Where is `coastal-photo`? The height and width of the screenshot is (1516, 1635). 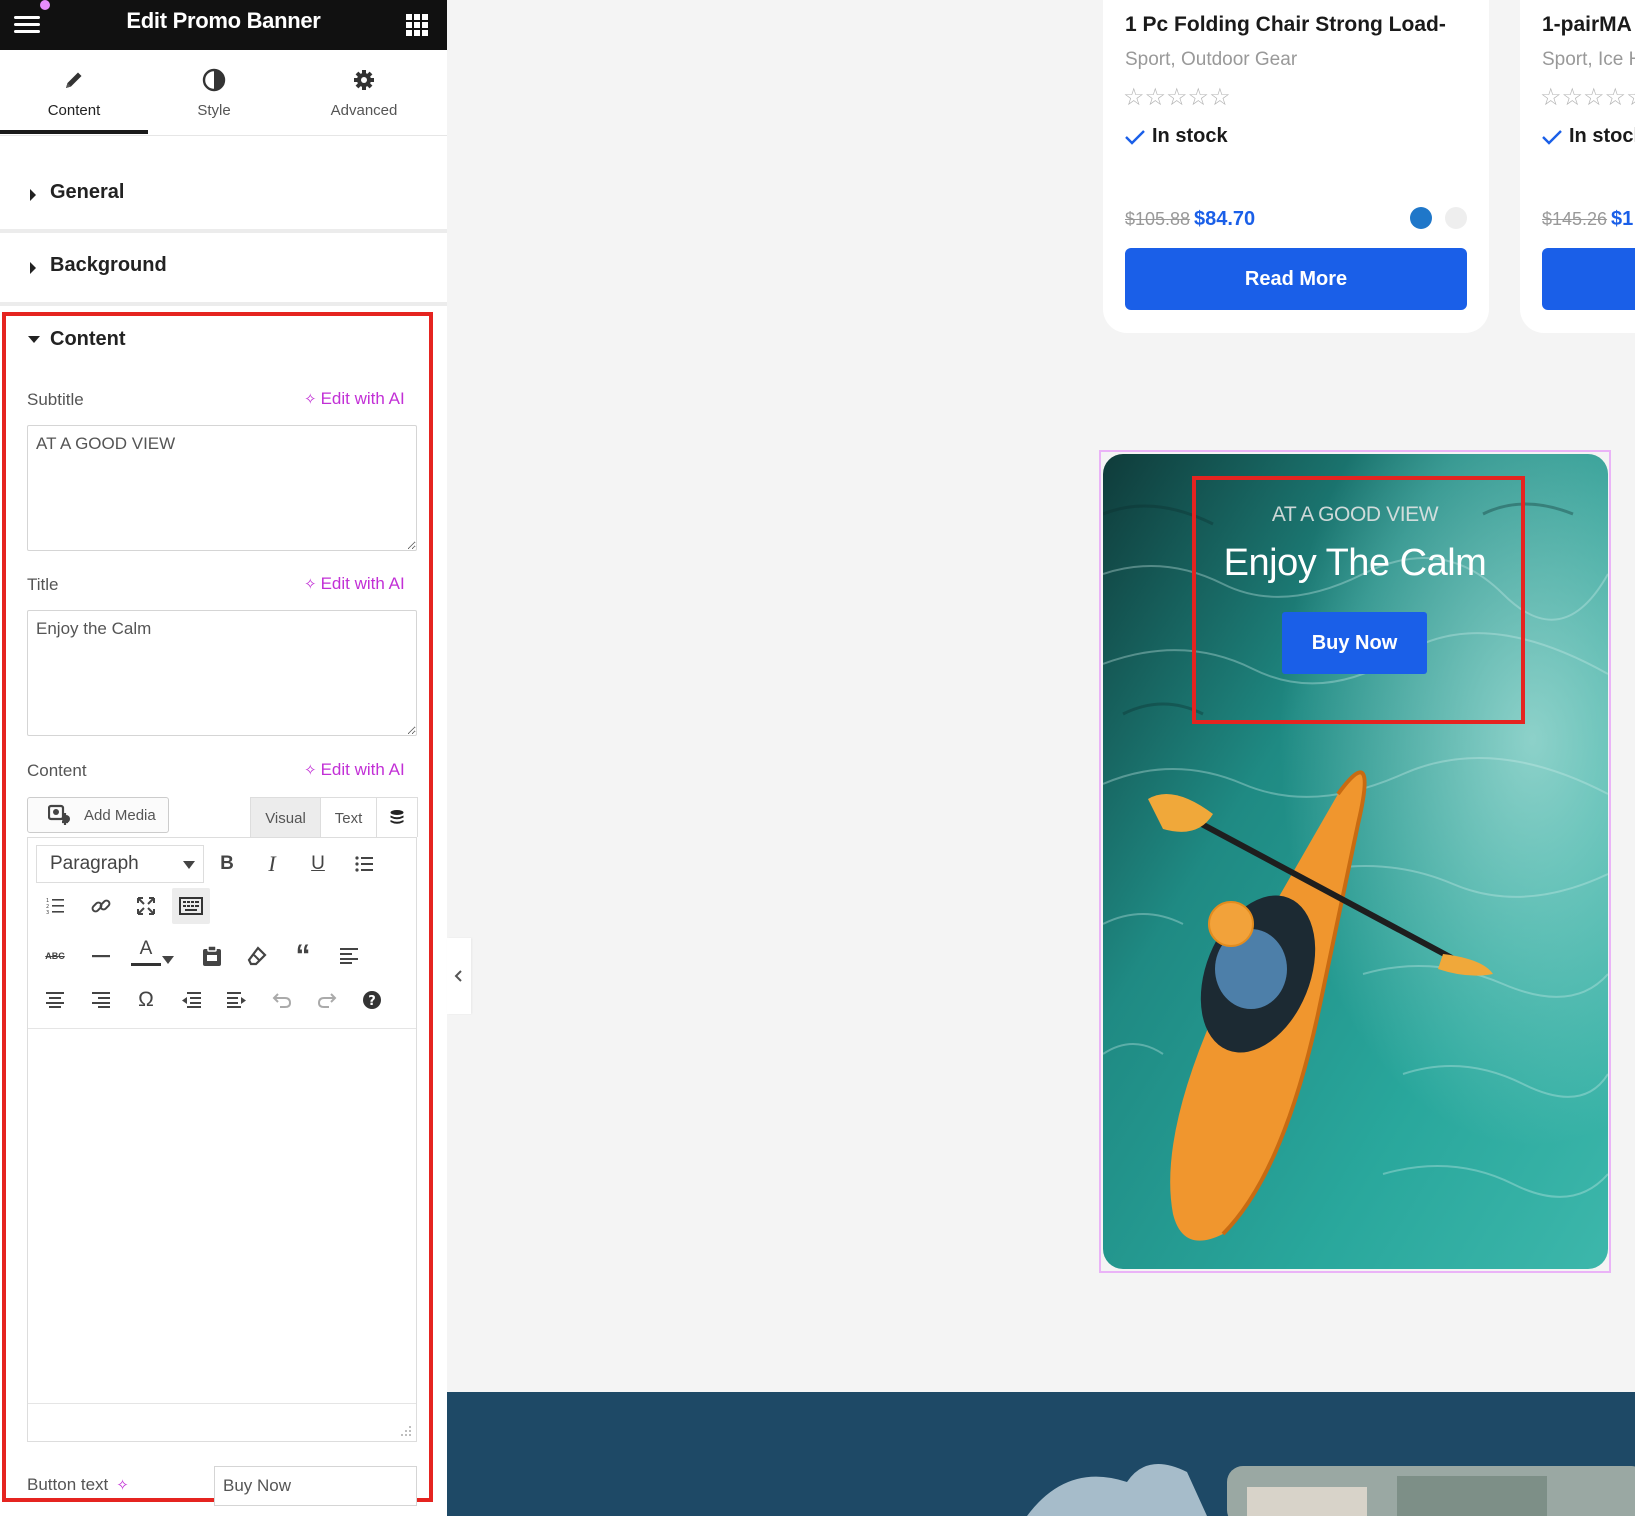
coastal-photo is located at coordinates (1041, 1454).